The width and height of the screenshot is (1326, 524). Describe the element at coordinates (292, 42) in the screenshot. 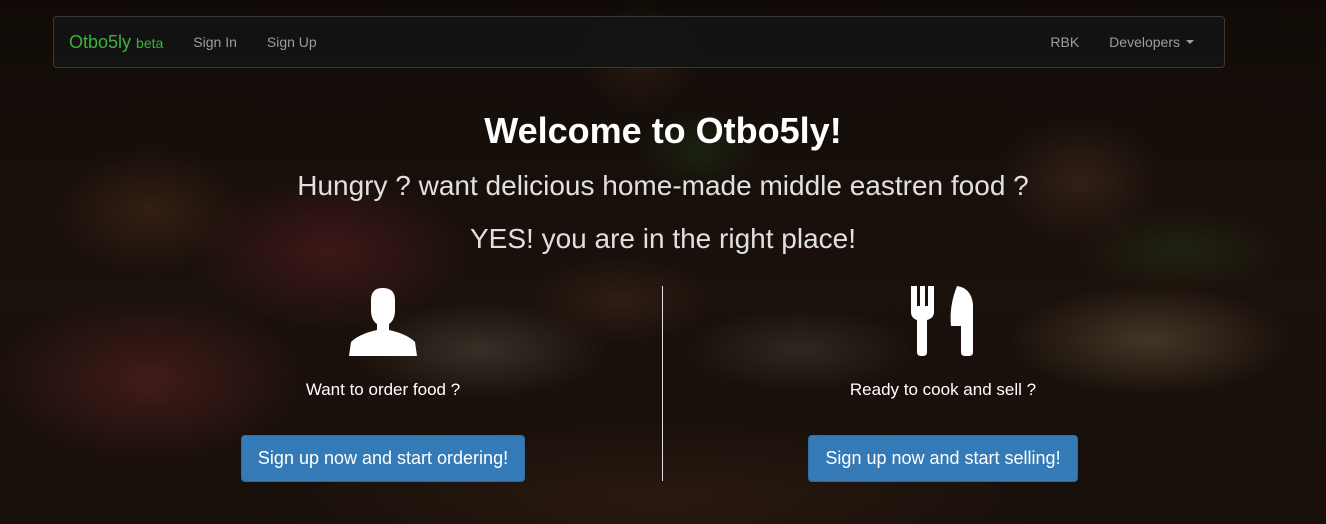

I see `sign-up-link: Sign Up` at that location.